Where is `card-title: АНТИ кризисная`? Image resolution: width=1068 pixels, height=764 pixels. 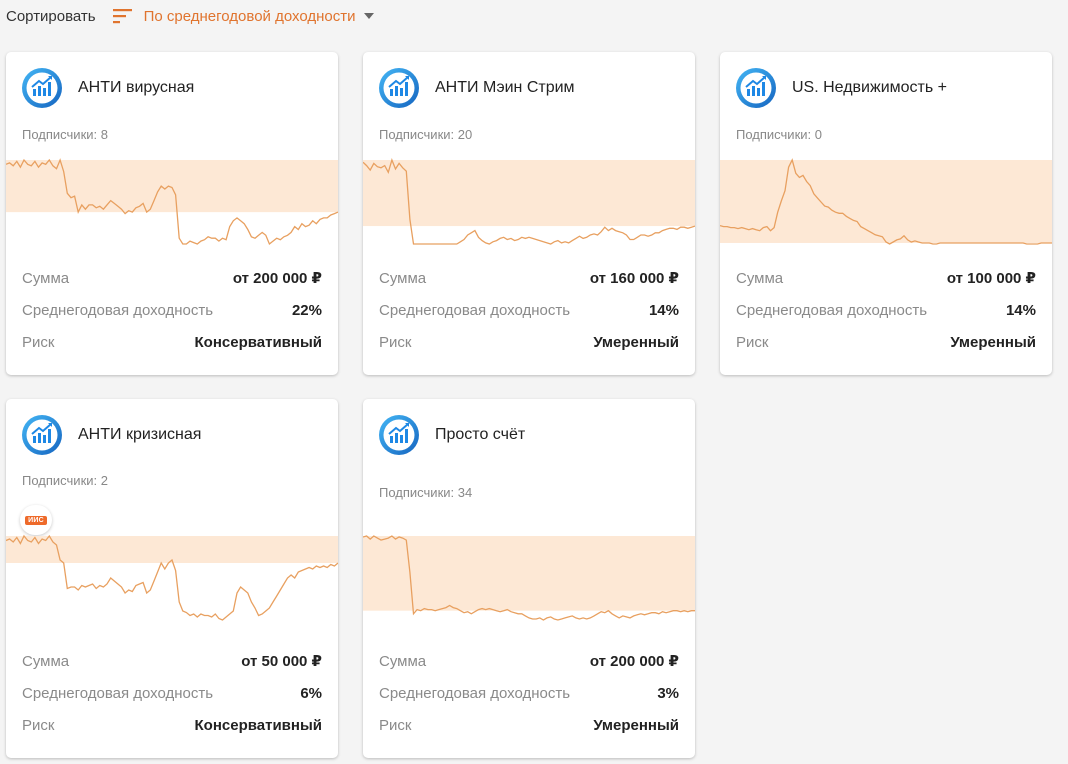 card-title: АНТИ кризисная is located at coordinates (140, 434).